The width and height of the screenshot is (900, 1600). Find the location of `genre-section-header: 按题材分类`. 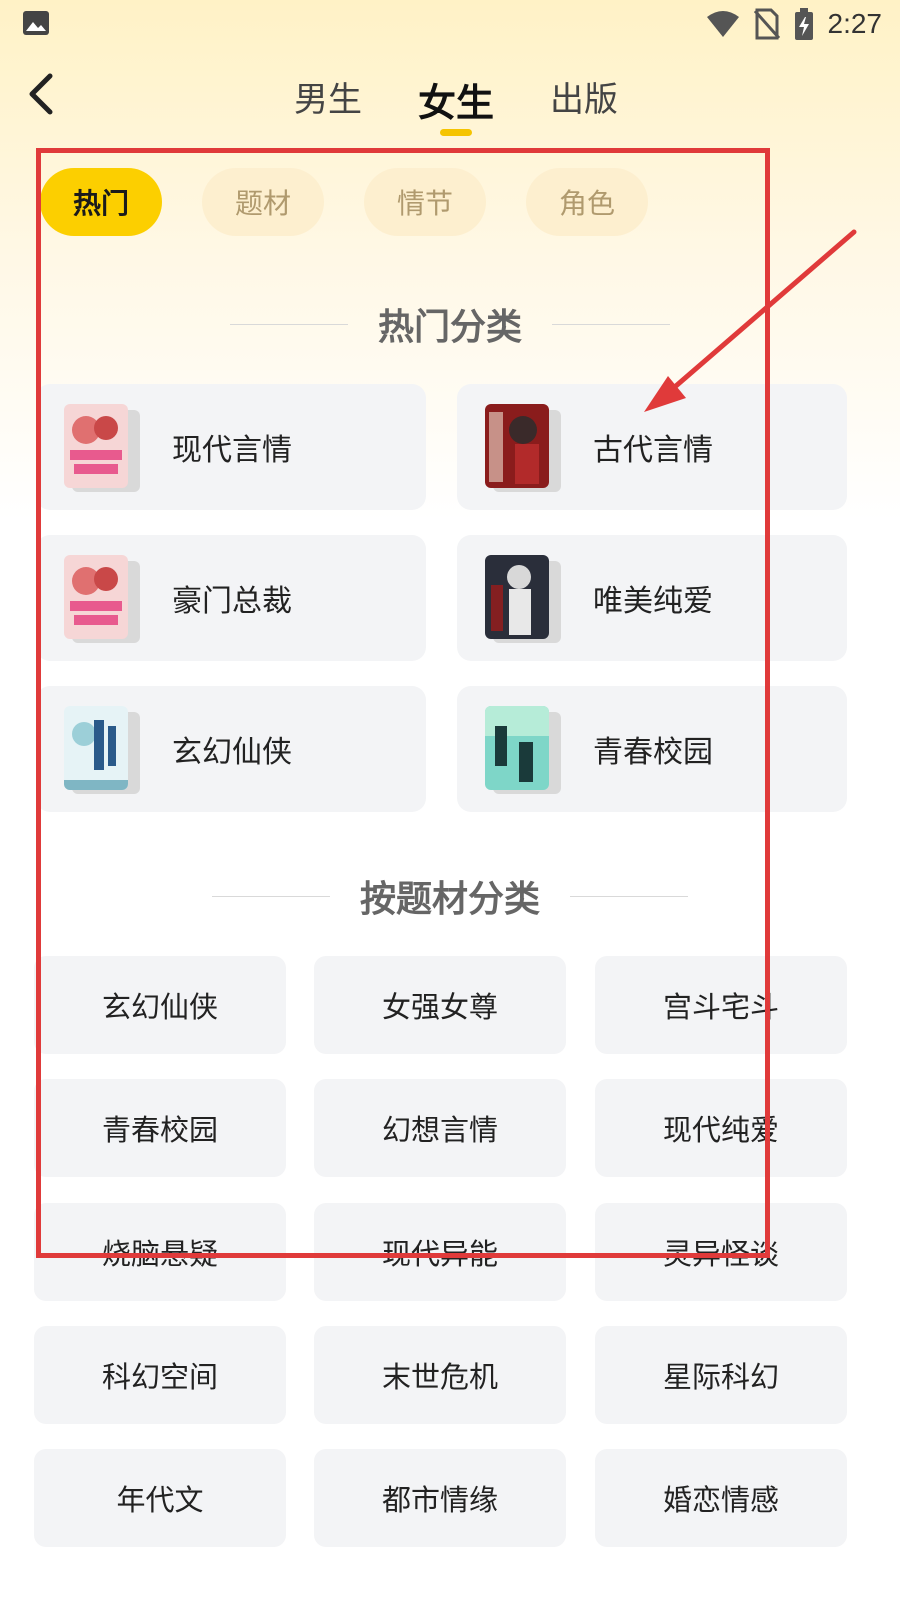

genre-section-header: 按题材分类 is located at coordinates (450, 896).